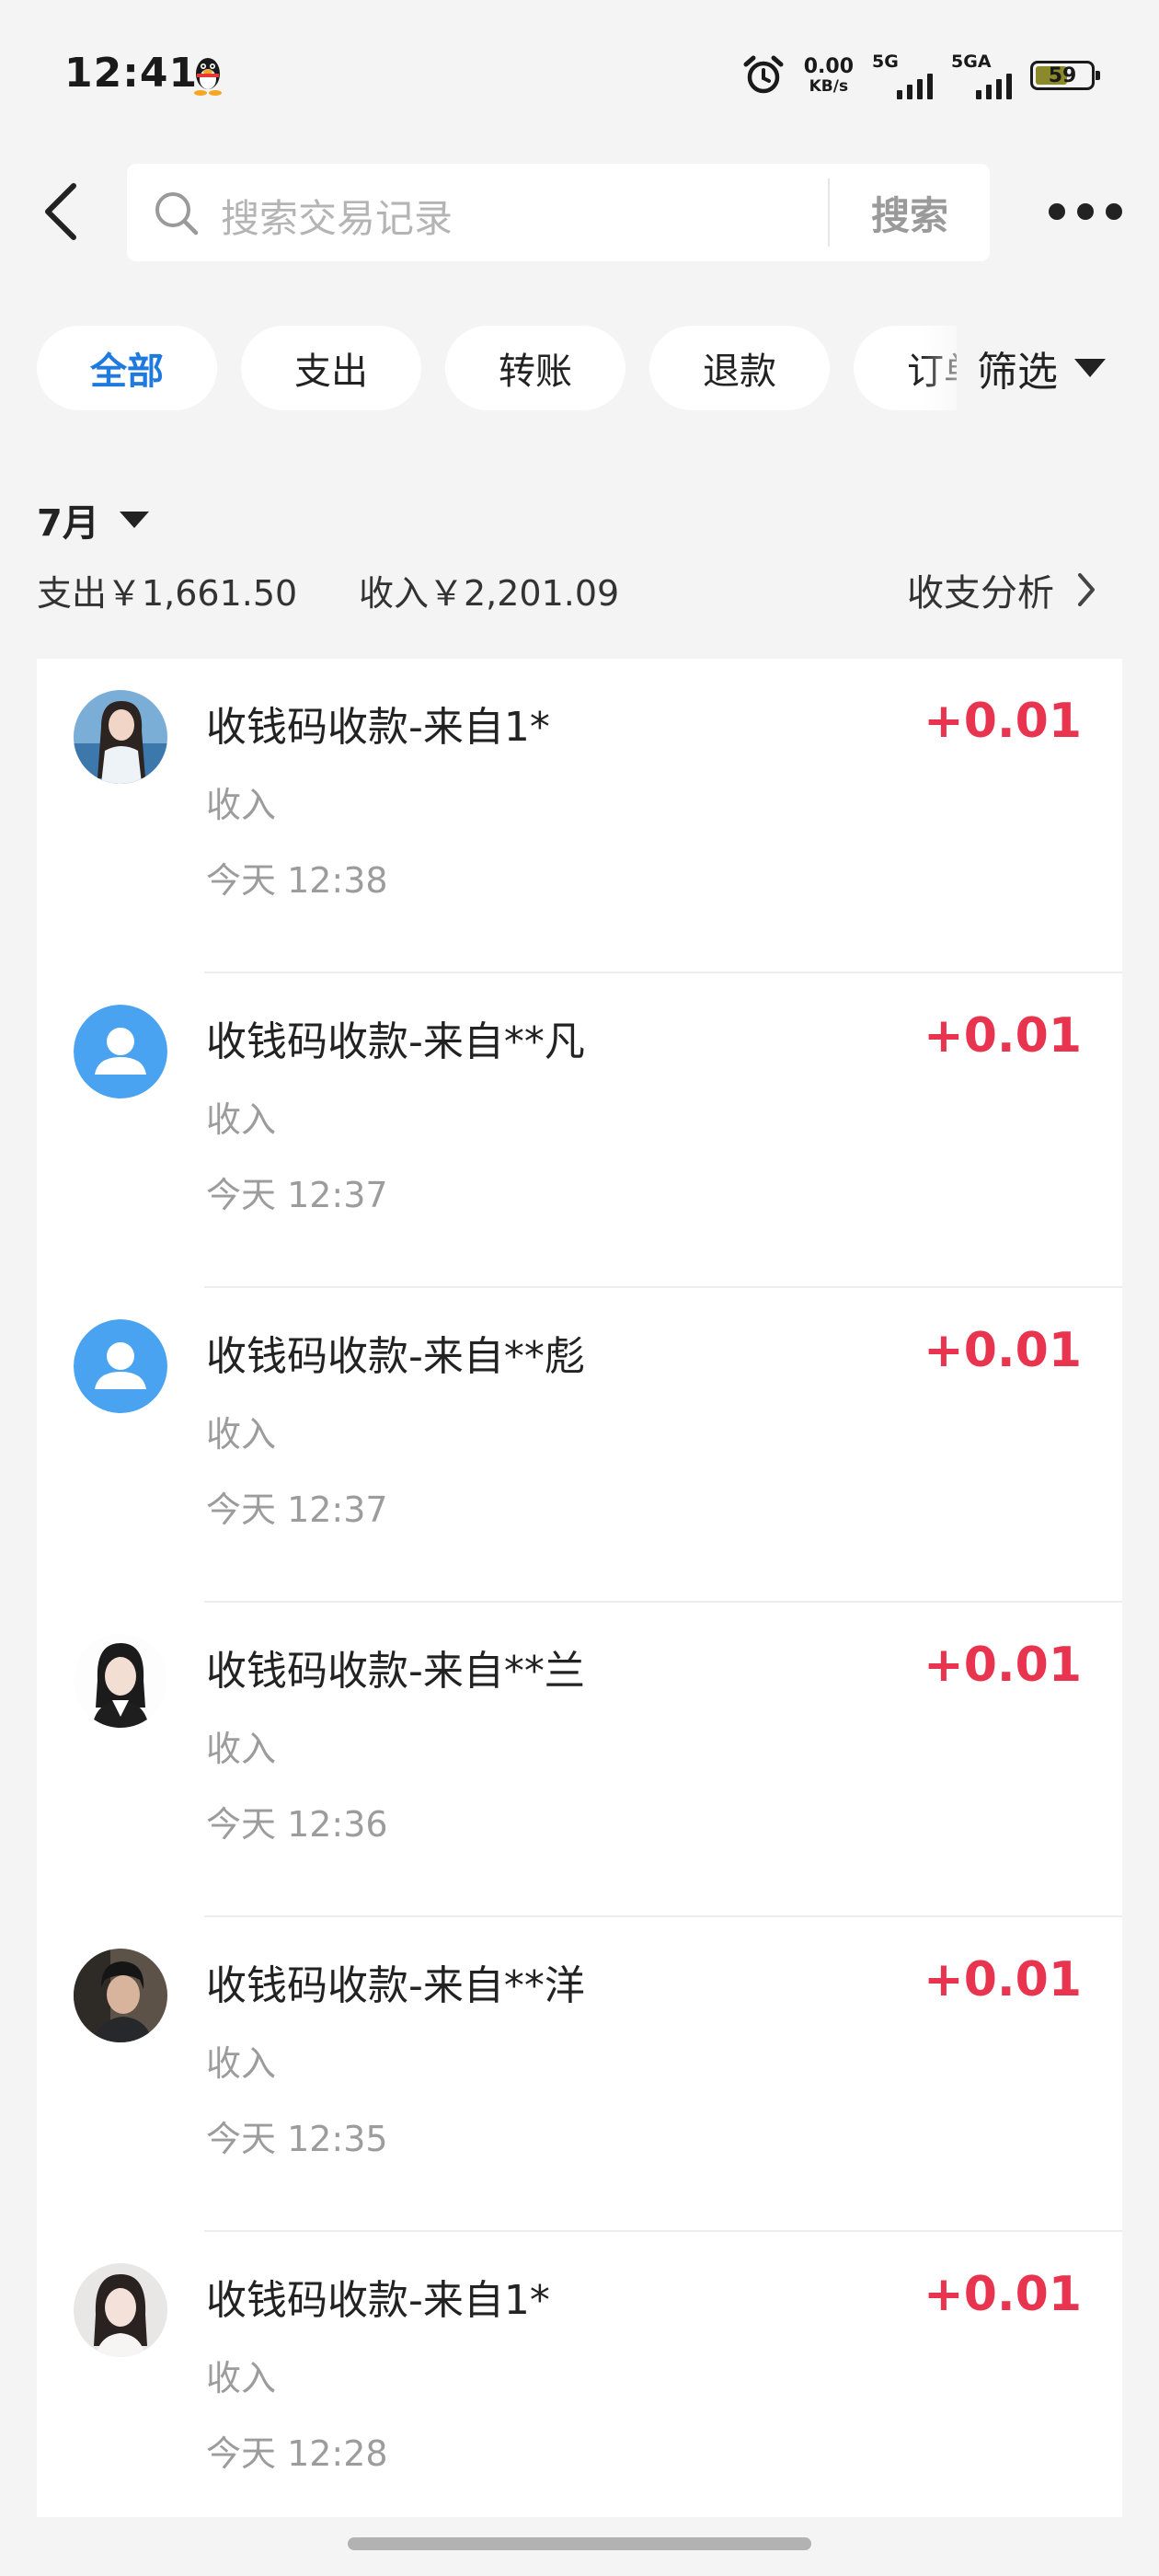  Describe the element at coordinates (535, 368) in the screenshot. I see `chip-transfer: 转账` at that location.